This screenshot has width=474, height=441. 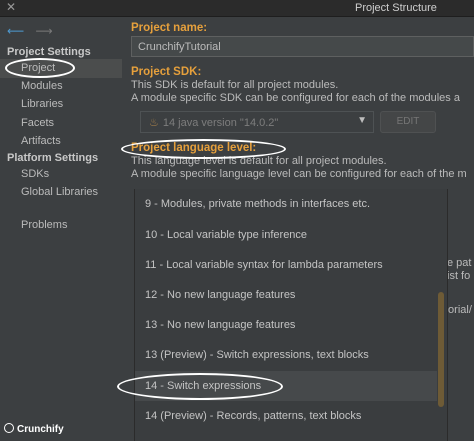 What do you see at coordinates (458, 310) in the screenshot?
I see `clipped-text-3: torial/` at bounding box center [458, 310].